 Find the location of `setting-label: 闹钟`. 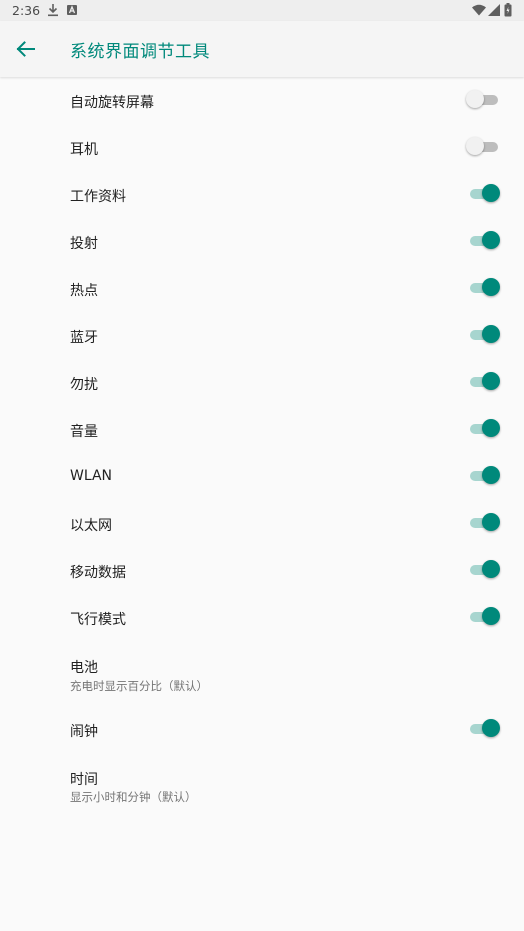

setting-label: 闹钟 is located at coordinates (84, 732).